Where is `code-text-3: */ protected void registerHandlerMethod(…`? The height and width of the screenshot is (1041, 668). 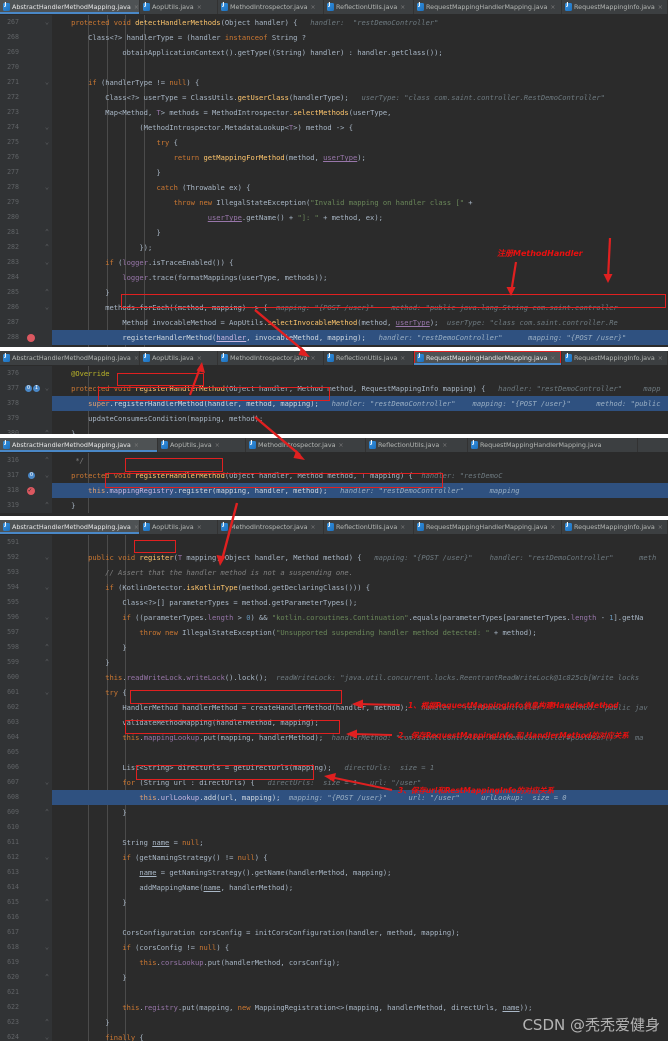 code-text-3: */ protected void registerHandlerMethod(… is located at coordinates (360, 483).